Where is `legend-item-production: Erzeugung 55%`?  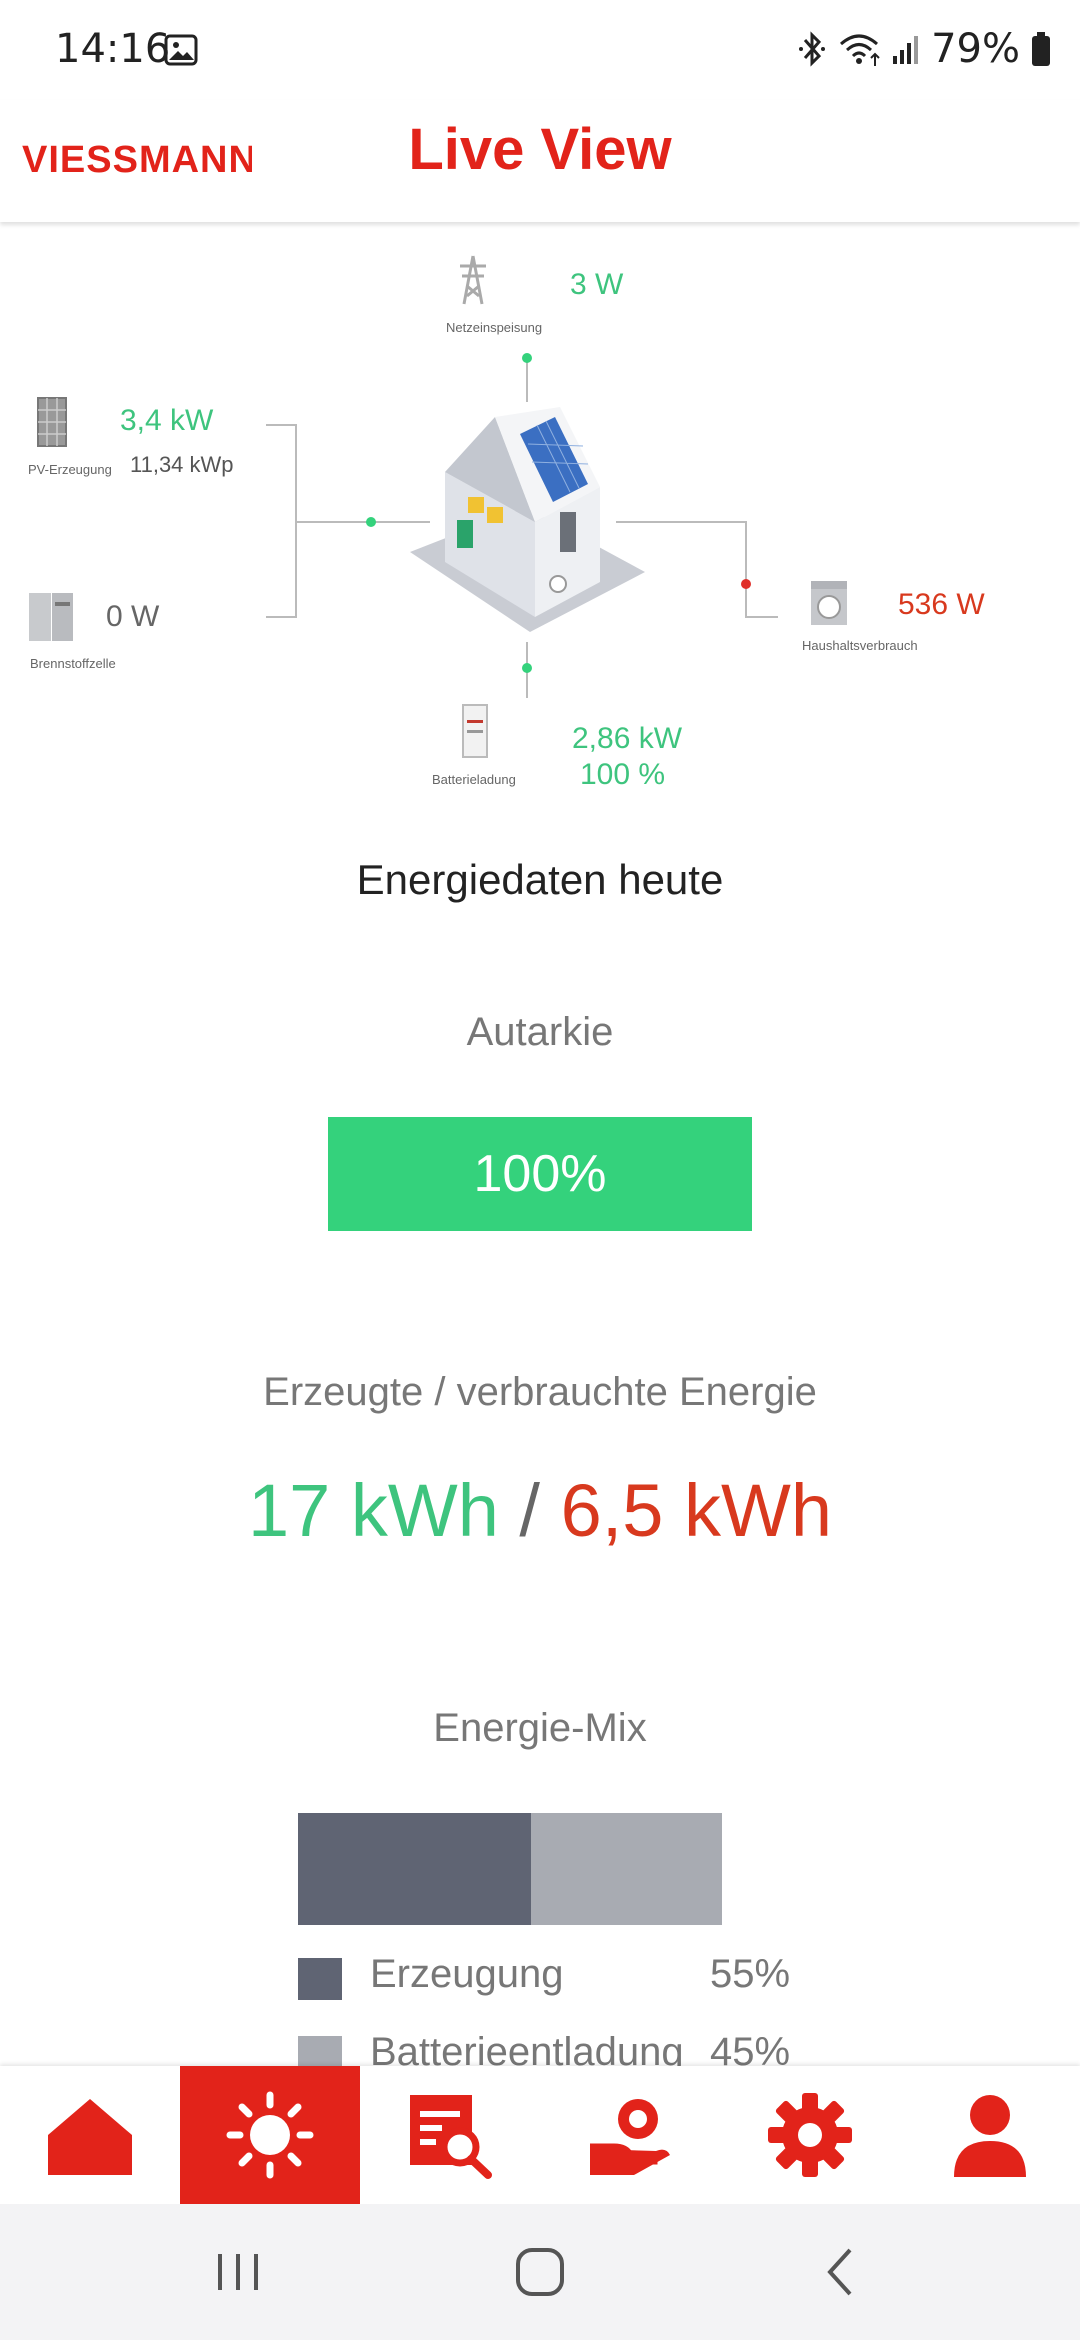 legend-item-production: Erzeugung 55% is located at coordinates (548, 1977).